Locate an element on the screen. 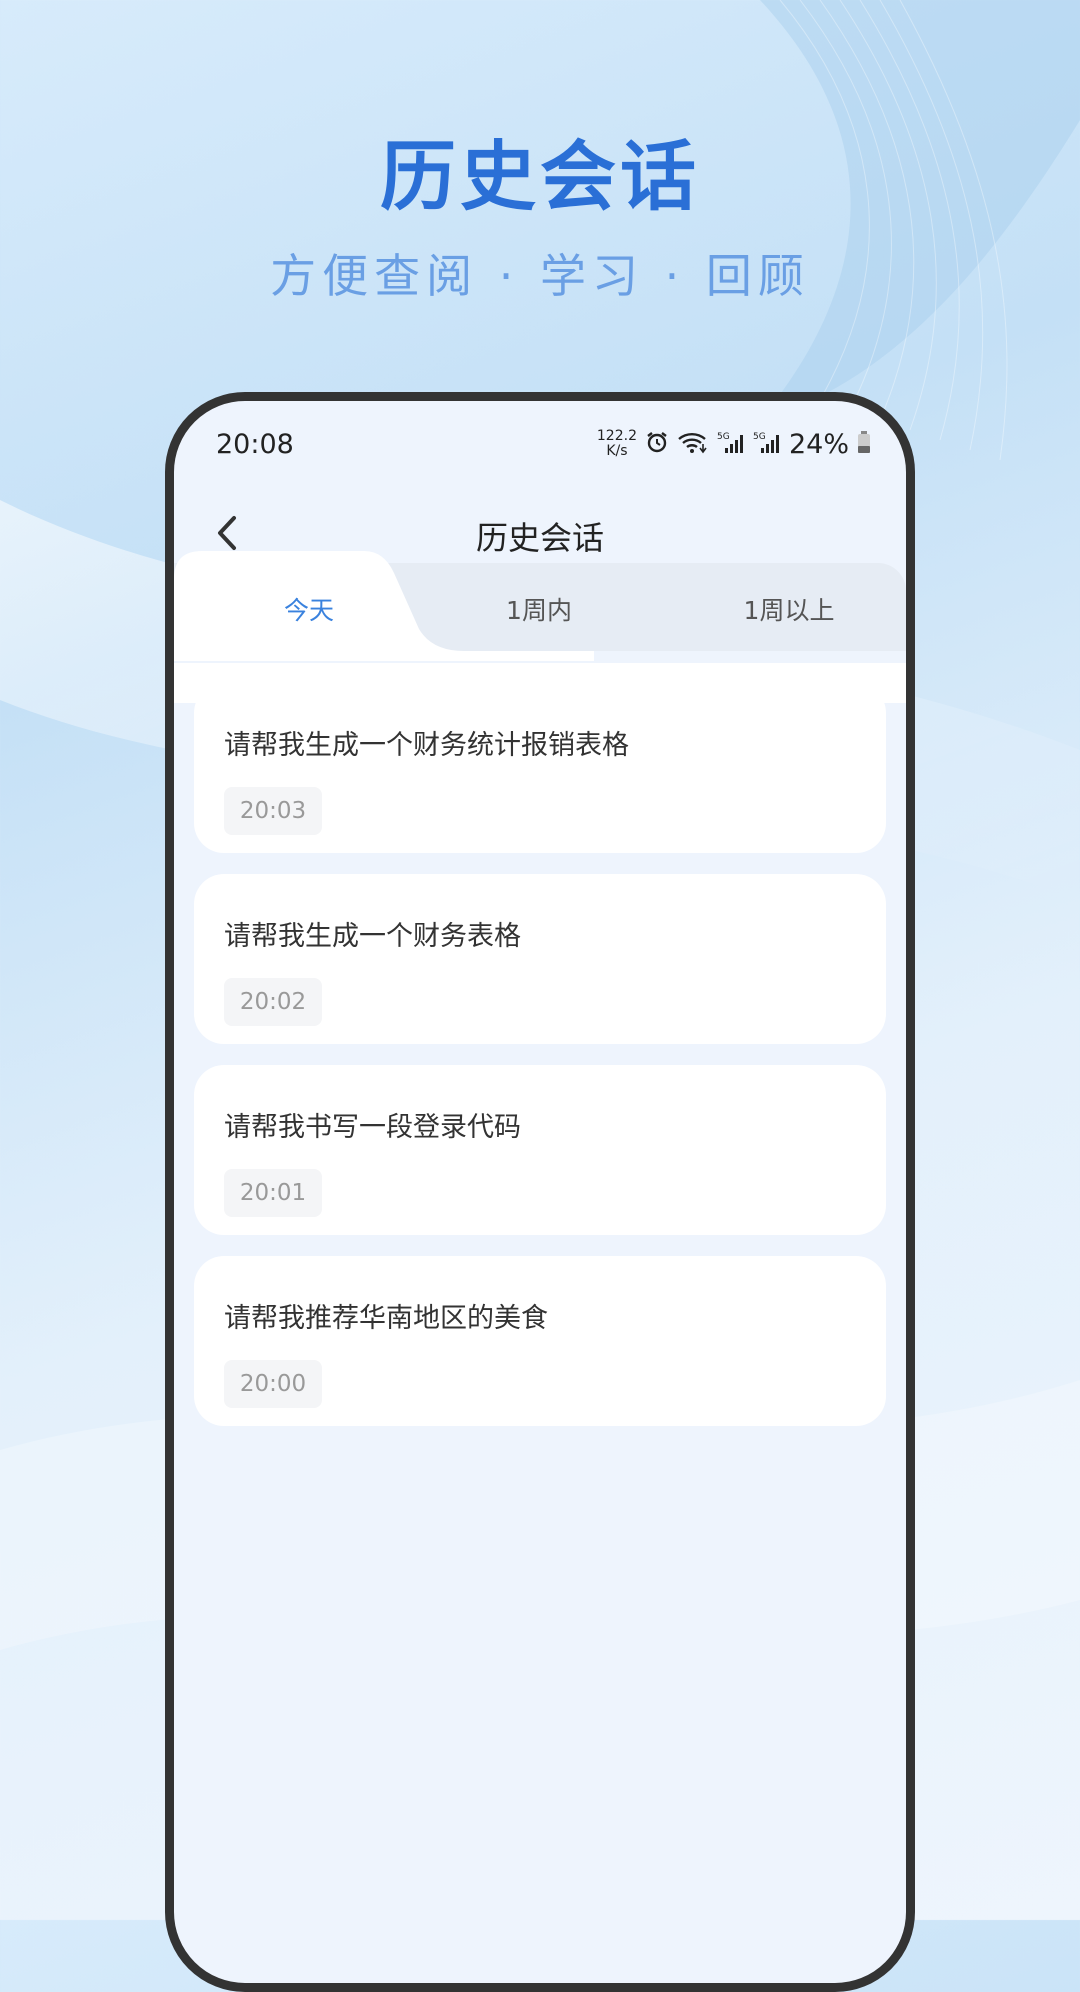  alarm-icon is located at coordinates (657, 444).